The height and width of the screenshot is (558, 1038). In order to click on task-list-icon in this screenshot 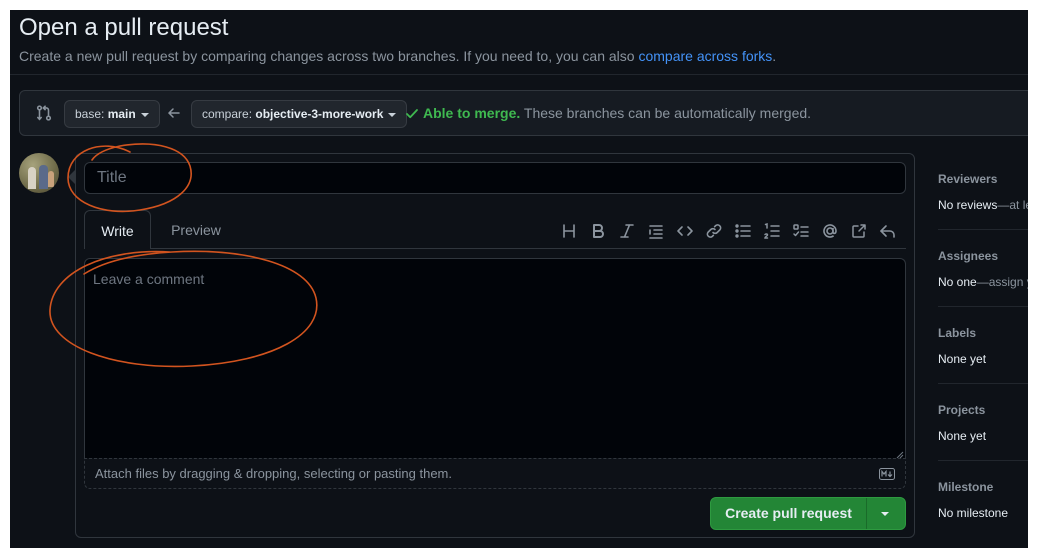, I will do `click(801, 231)`.